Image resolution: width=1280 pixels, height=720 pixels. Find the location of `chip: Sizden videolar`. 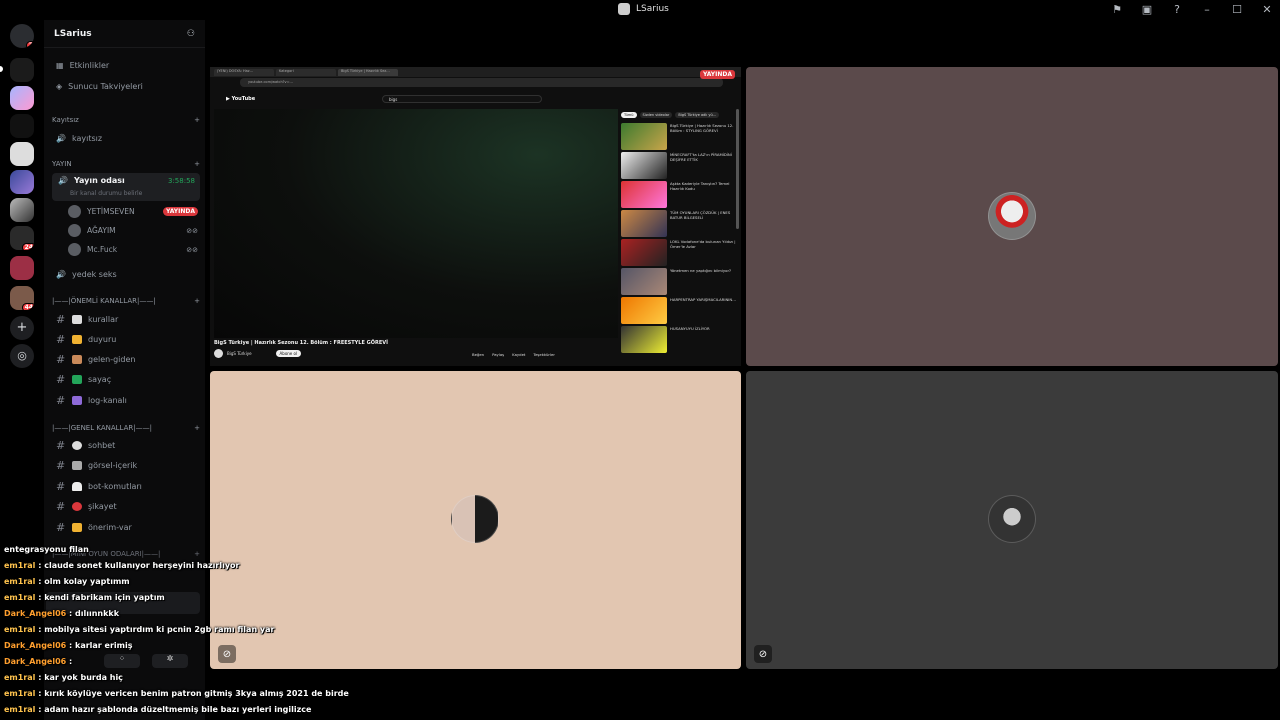

chip: Sizden videolar is located at coordinates (656, 115).